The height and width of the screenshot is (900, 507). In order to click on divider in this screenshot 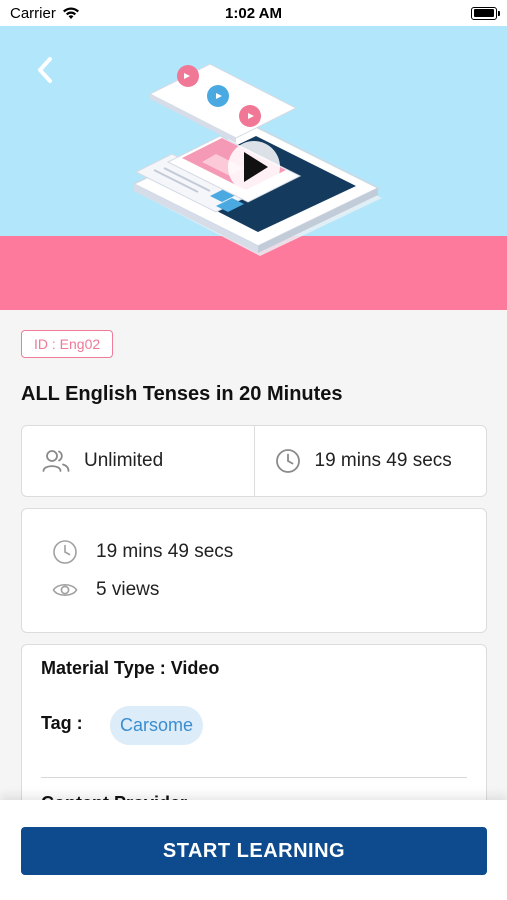, I will do `click(254, 777)`.